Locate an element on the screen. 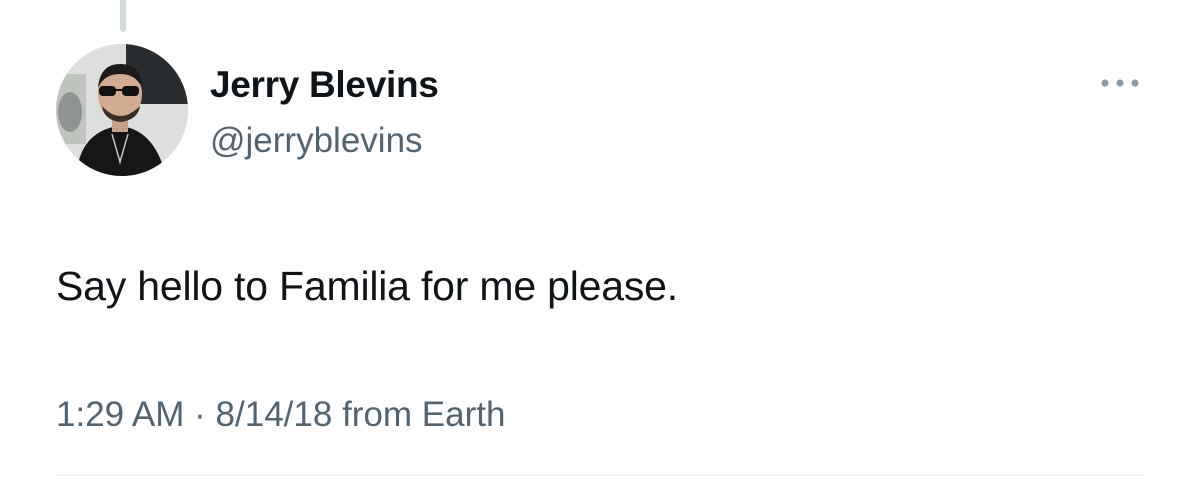 Image resolution: width=1200 pixels, height=490 pixels. avatar-photo is located at coordinates (122, 110).